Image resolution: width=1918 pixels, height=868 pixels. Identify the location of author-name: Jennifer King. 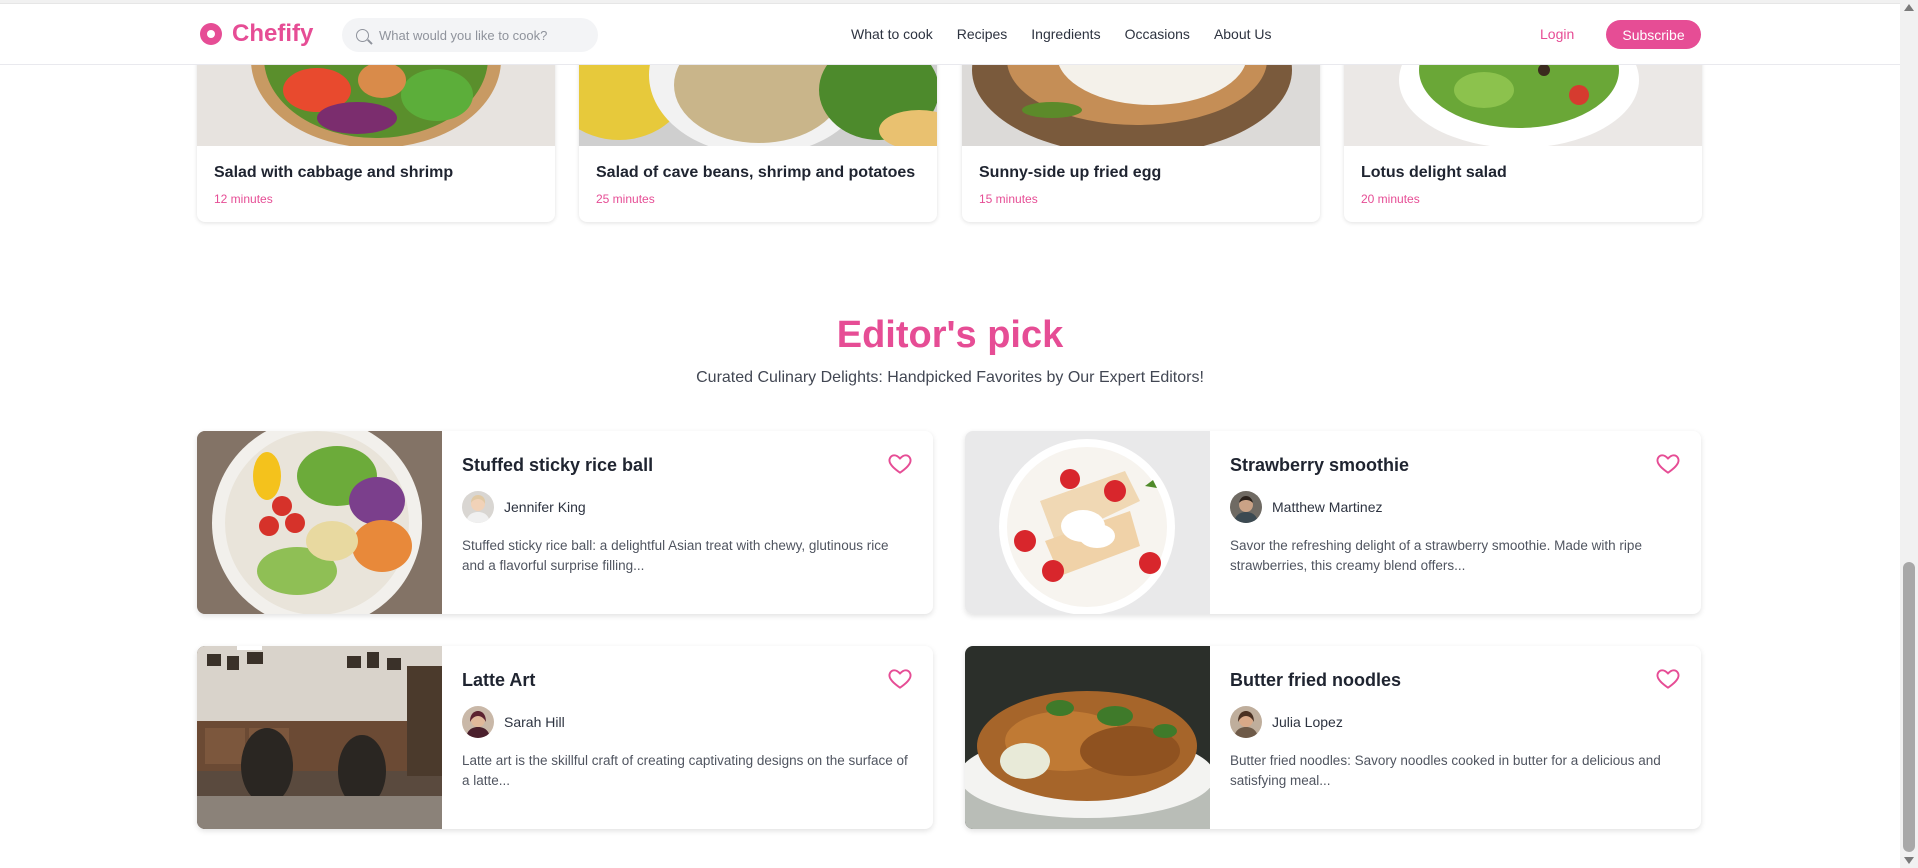
(545, 507).